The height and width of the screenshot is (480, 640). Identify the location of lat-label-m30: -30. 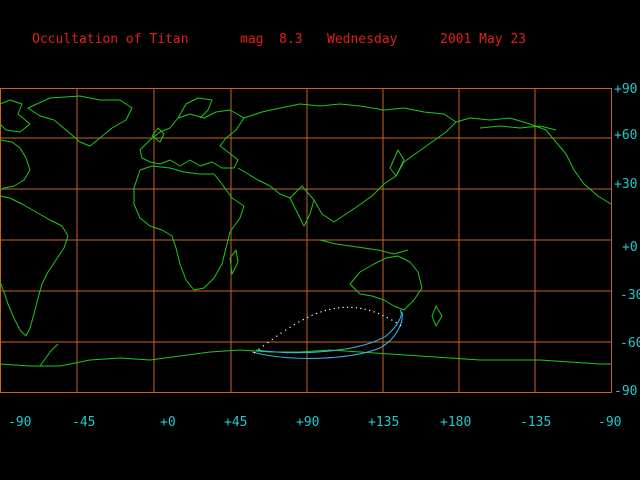
(630, 295).